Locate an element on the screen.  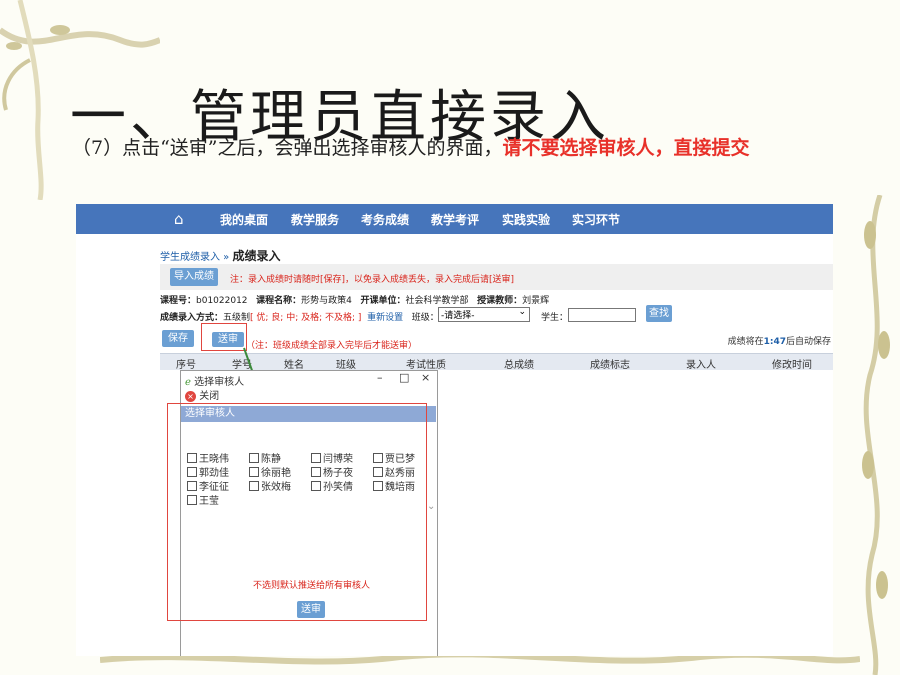
mode-value: 五级制 is located at coordinates (237, 318).